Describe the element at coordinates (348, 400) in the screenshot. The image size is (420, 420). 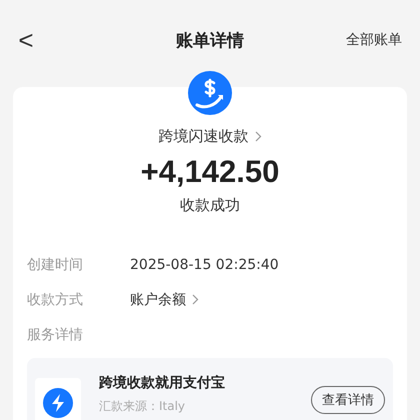
I see `view-details-button: 查看详情` at that location.